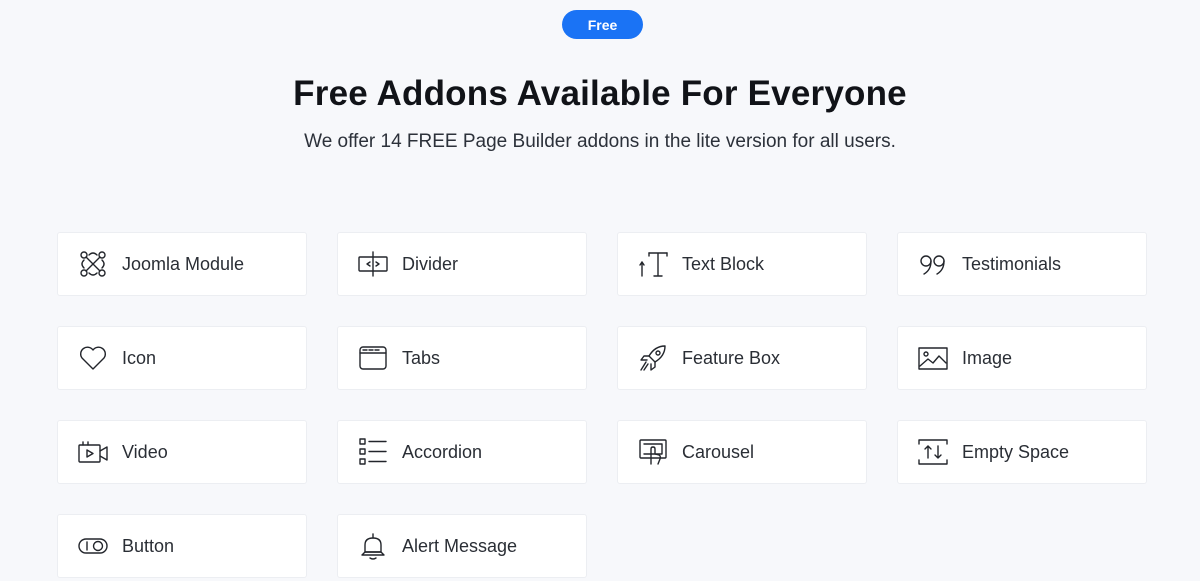 This screenshot has height=581, width=1200. I want to click on addon-label: Accordion, so click(442, 451).